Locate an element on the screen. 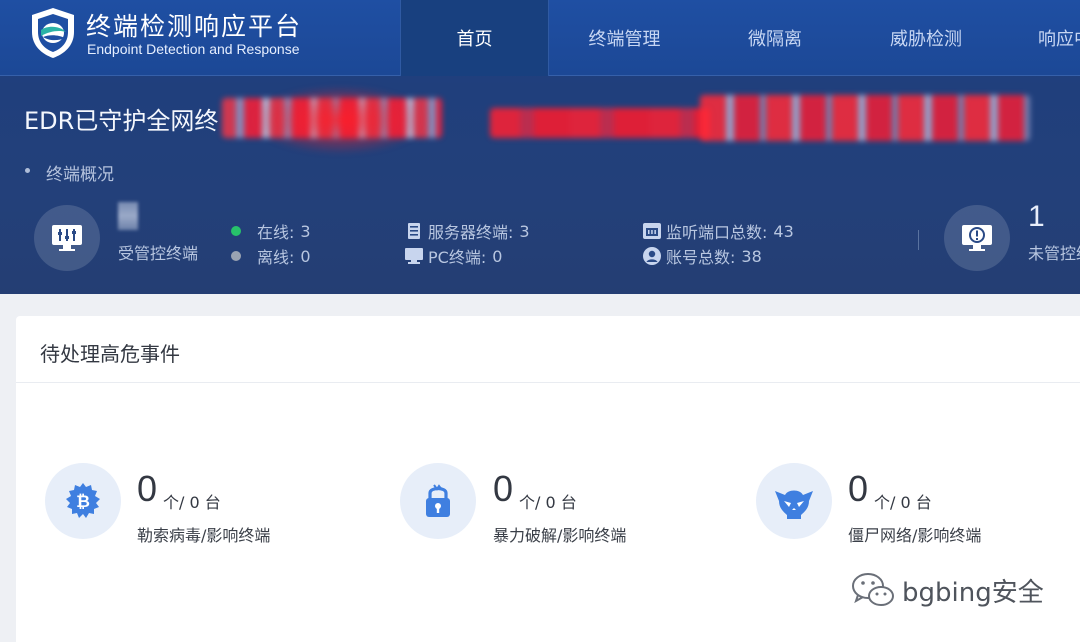  pc-monitor-icon is located at coordinates (414, 256).